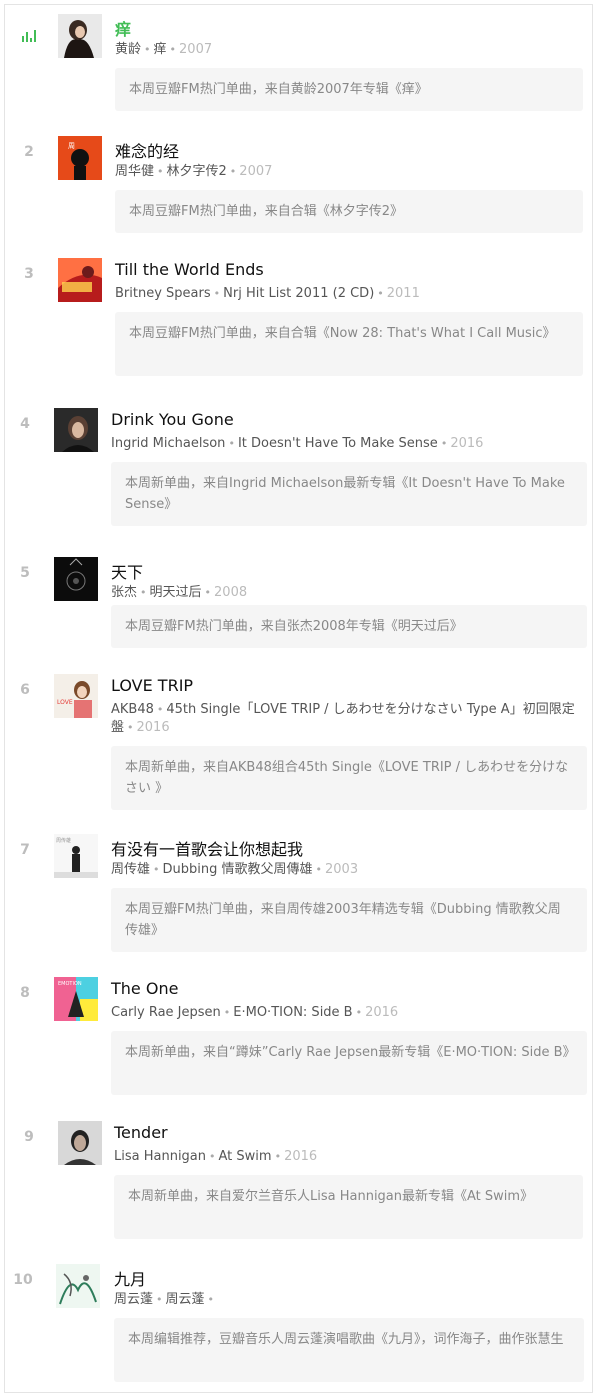 Image resolution: width=599 pixels, height=1399 pixels. I want to click on artist-link: Ingrid Michaelson, so click(168, 443).